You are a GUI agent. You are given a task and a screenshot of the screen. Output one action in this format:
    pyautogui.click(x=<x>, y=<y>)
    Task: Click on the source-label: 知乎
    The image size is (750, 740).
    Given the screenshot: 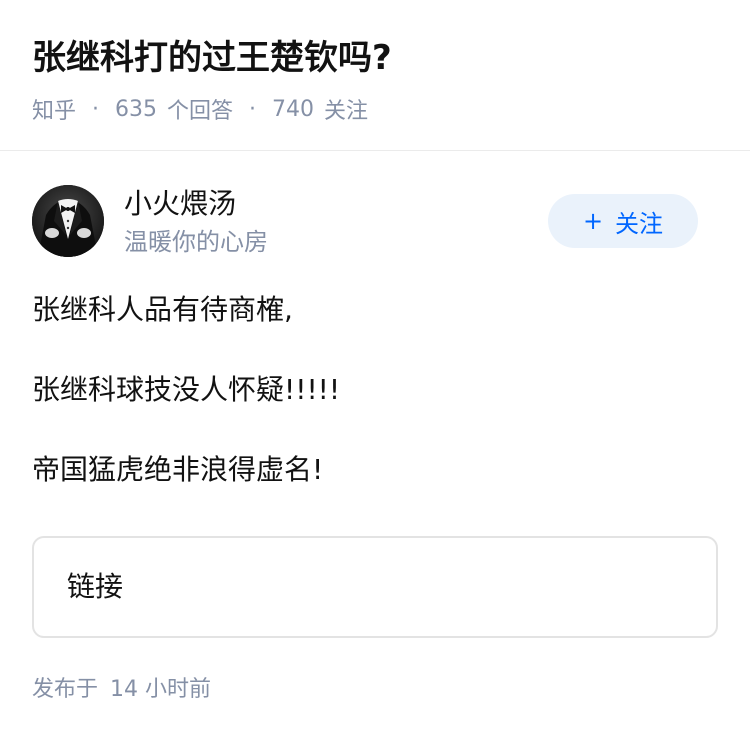 What is the action you would take?
    pyautogui.click(x=54, y=111)
    